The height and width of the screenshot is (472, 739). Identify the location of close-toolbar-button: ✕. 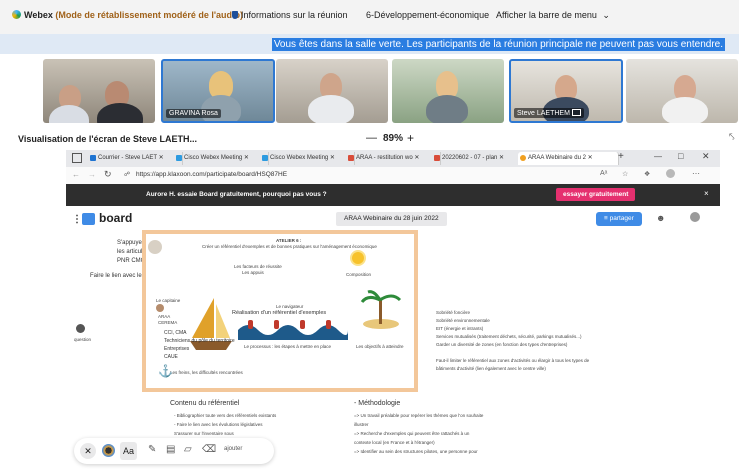
(88, 451).